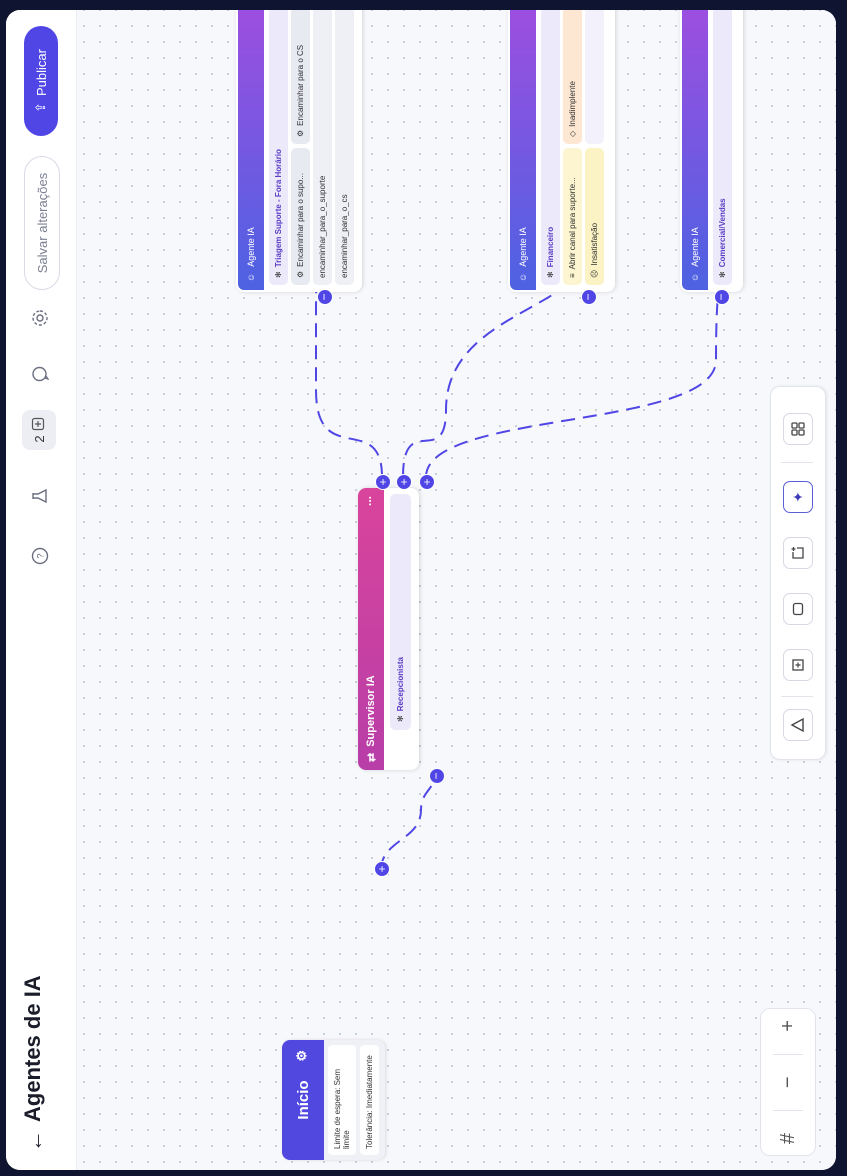 This screenshot has width=847, height=1176. I want to click on back-arrow-icon: ←, so click(35, 1141).